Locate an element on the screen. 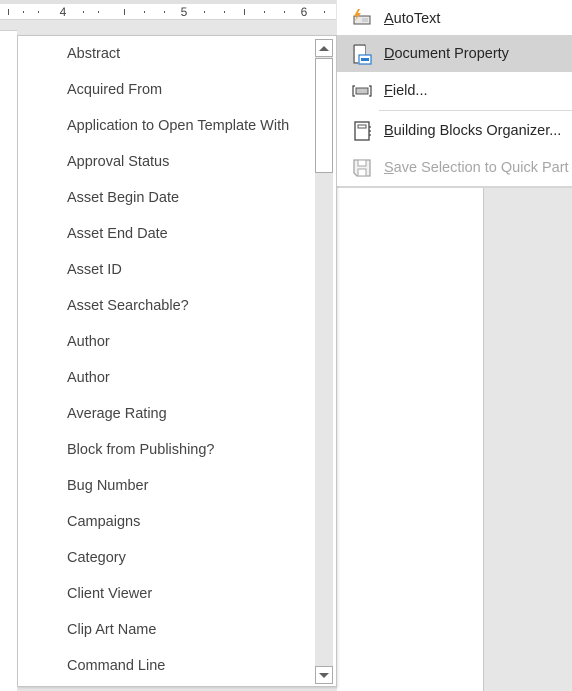 This screenshot has height=691, width=572. menu-separator is located at coordinates (475, 110).